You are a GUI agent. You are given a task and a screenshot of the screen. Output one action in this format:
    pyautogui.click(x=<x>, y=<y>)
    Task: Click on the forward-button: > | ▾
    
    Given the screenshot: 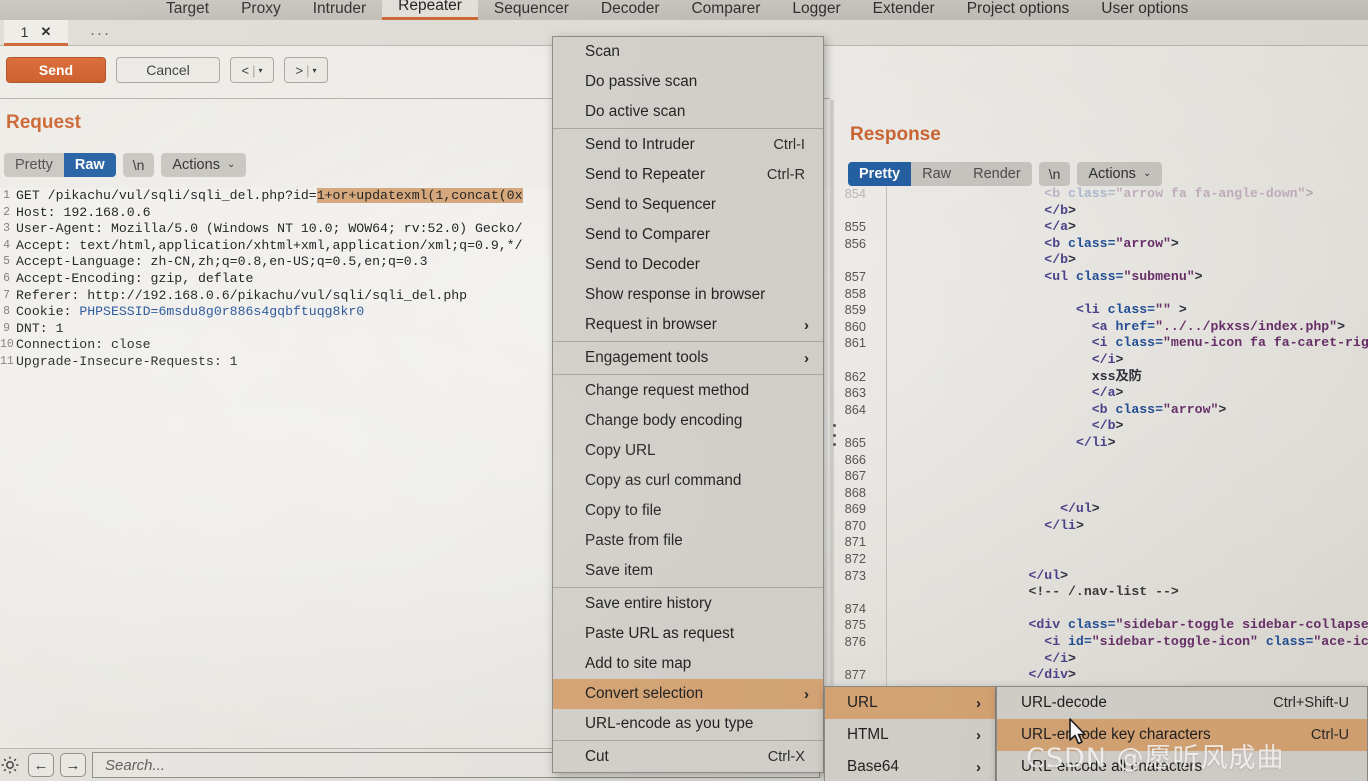 What is the action you would take?
    pyautogui.click(x=306, y=70)
    